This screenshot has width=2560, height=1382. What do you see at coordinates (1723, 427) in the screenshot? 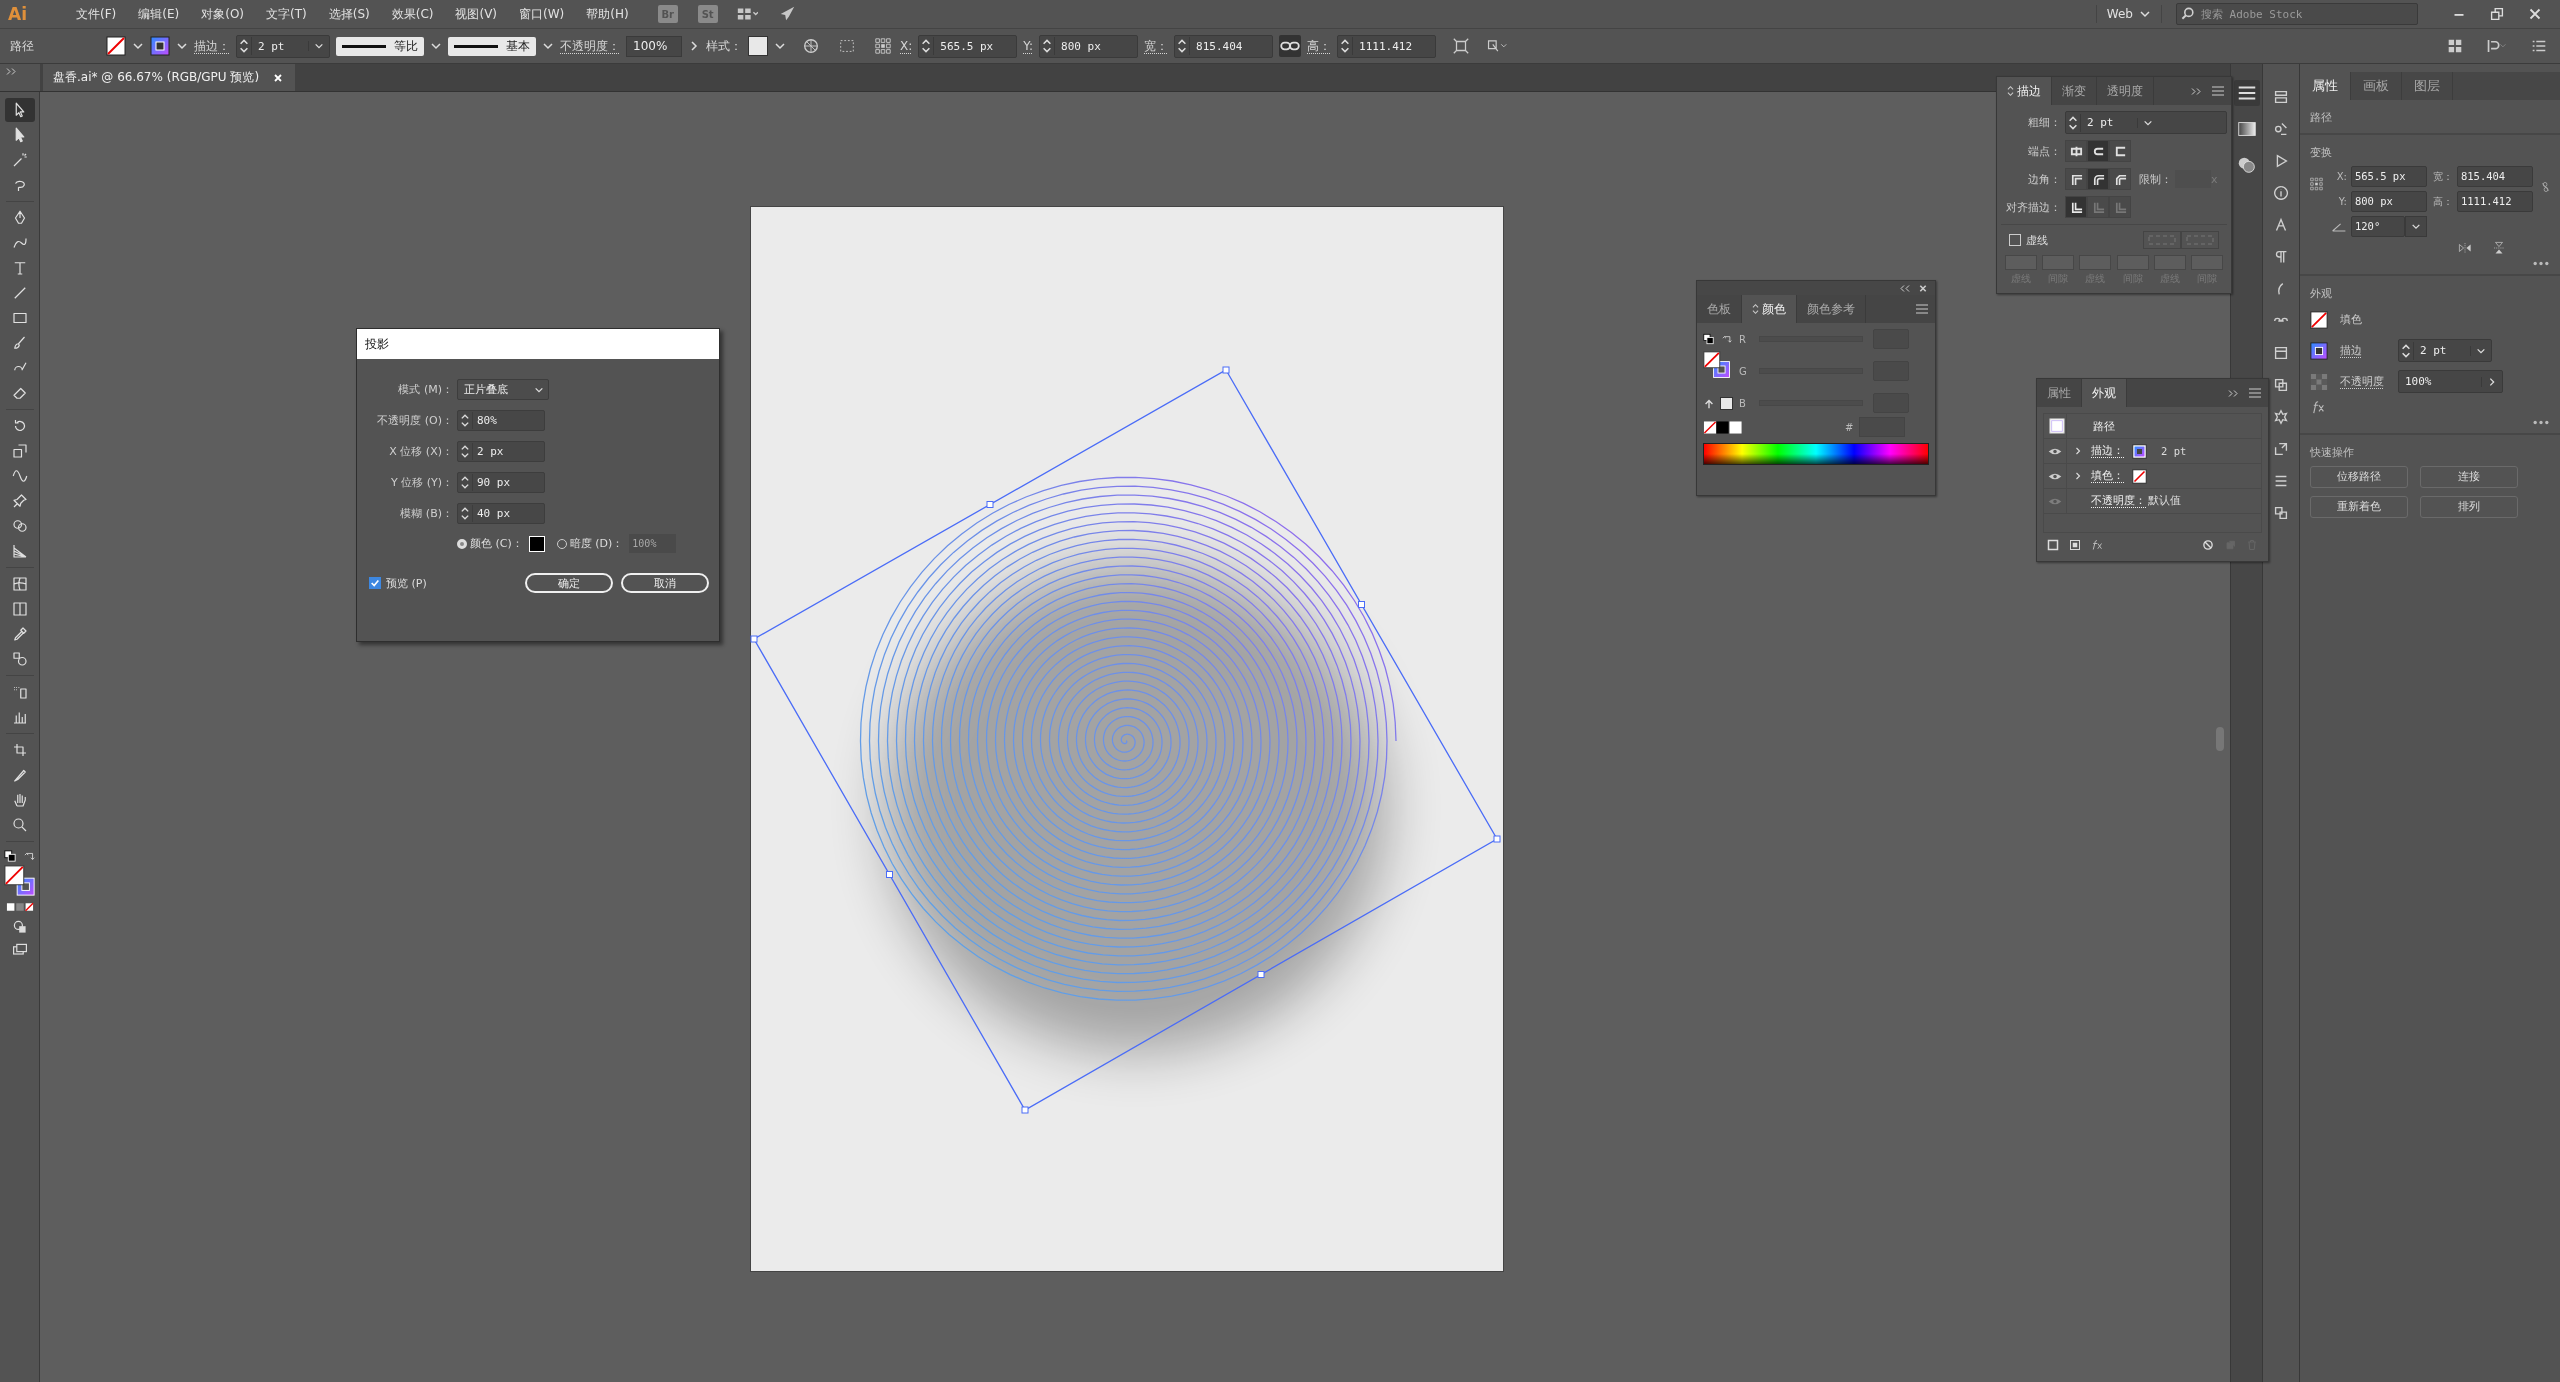
I see `quick-swatches` at bounding box center [1723, 427].